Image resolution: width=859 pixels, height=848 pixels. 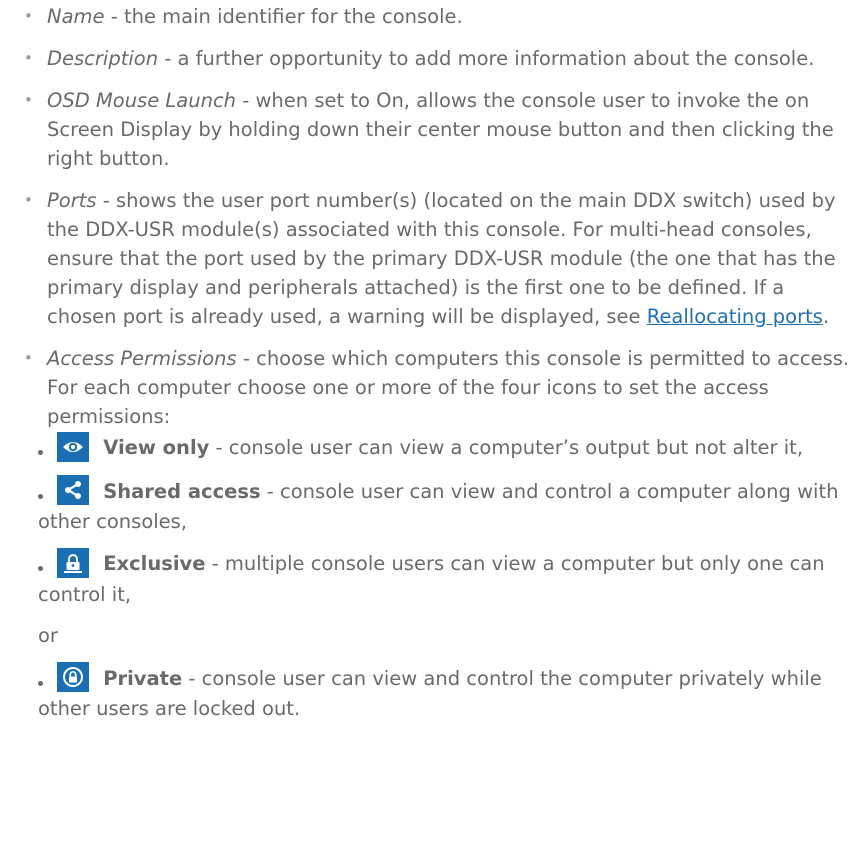 I want to click on permission-label: Exclusive, so click(x=154, y=563).